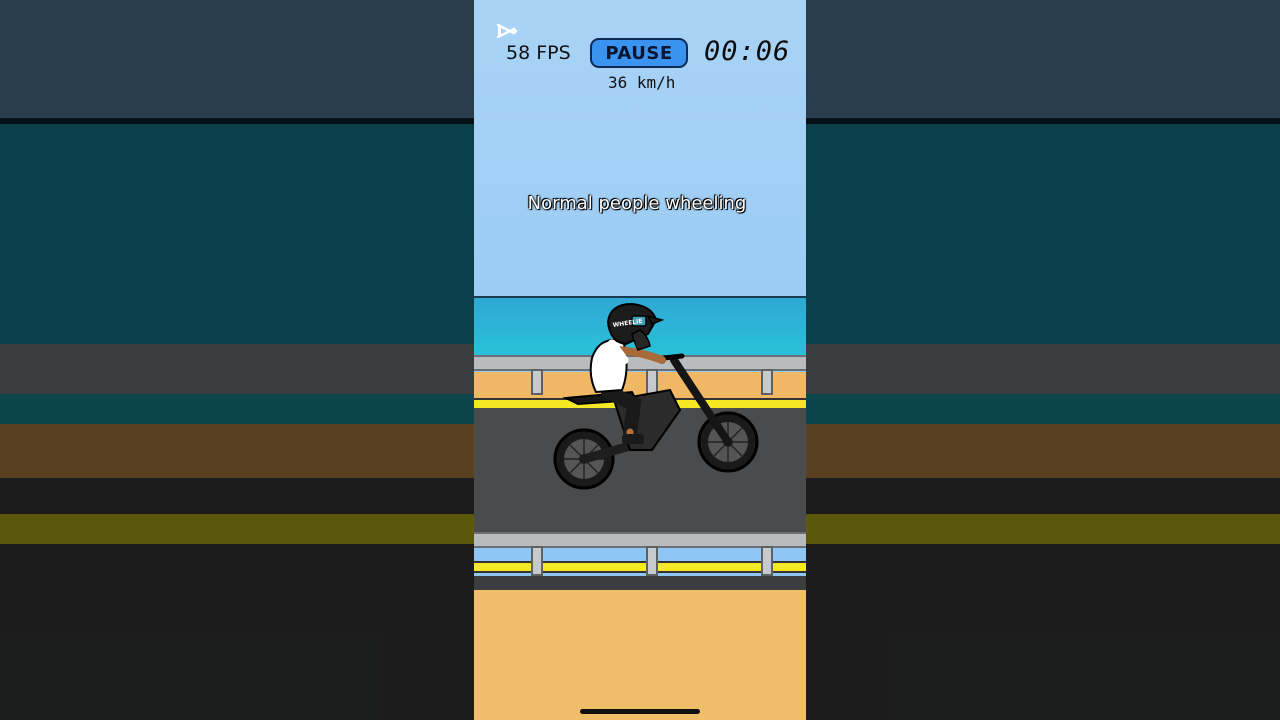 The height and width of the screenshot is (720, 1280). What do you see at coordinates (656, 396) in the screenshot?
I see `rider-motorbike: WHEELIE` at bounding box center [656, 396].